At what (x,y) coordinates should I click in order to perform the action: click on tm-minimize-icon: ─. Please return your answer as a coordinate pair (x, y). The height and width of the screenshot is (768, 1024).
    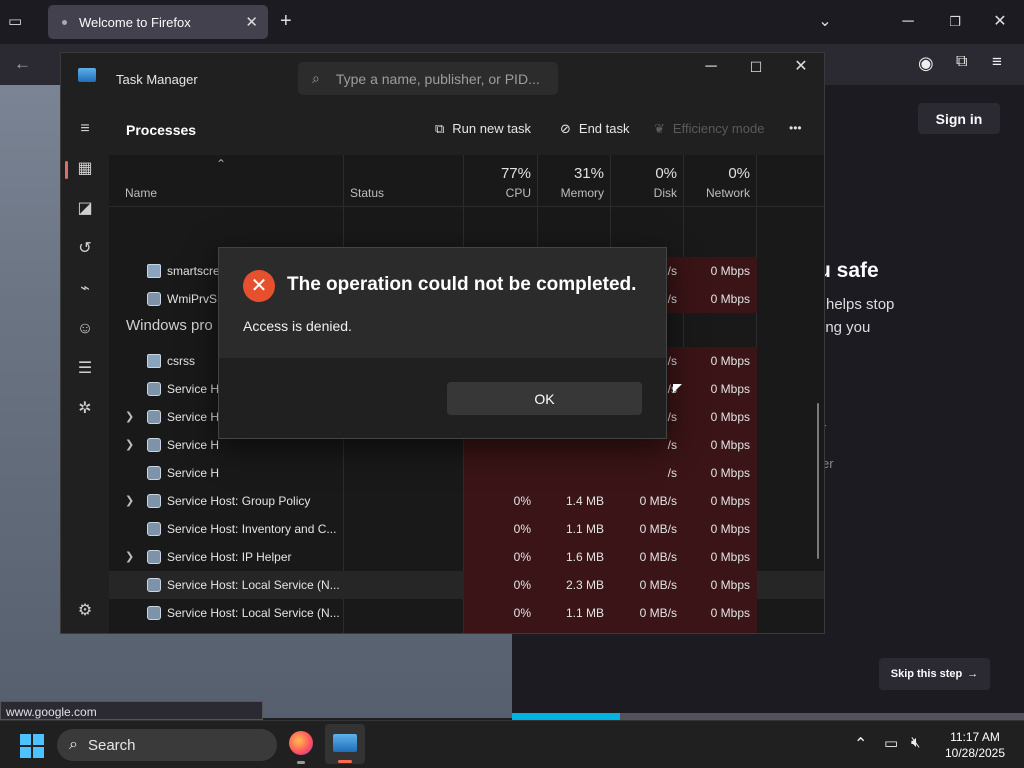
    Looking at the image, I should click on (711, 71).